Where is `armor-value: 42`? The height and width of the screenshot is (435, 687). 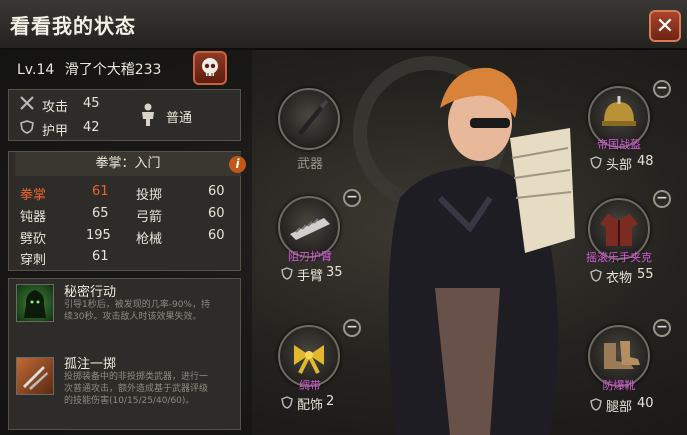 armor-value: 42 is located at coordinates (91, 127).